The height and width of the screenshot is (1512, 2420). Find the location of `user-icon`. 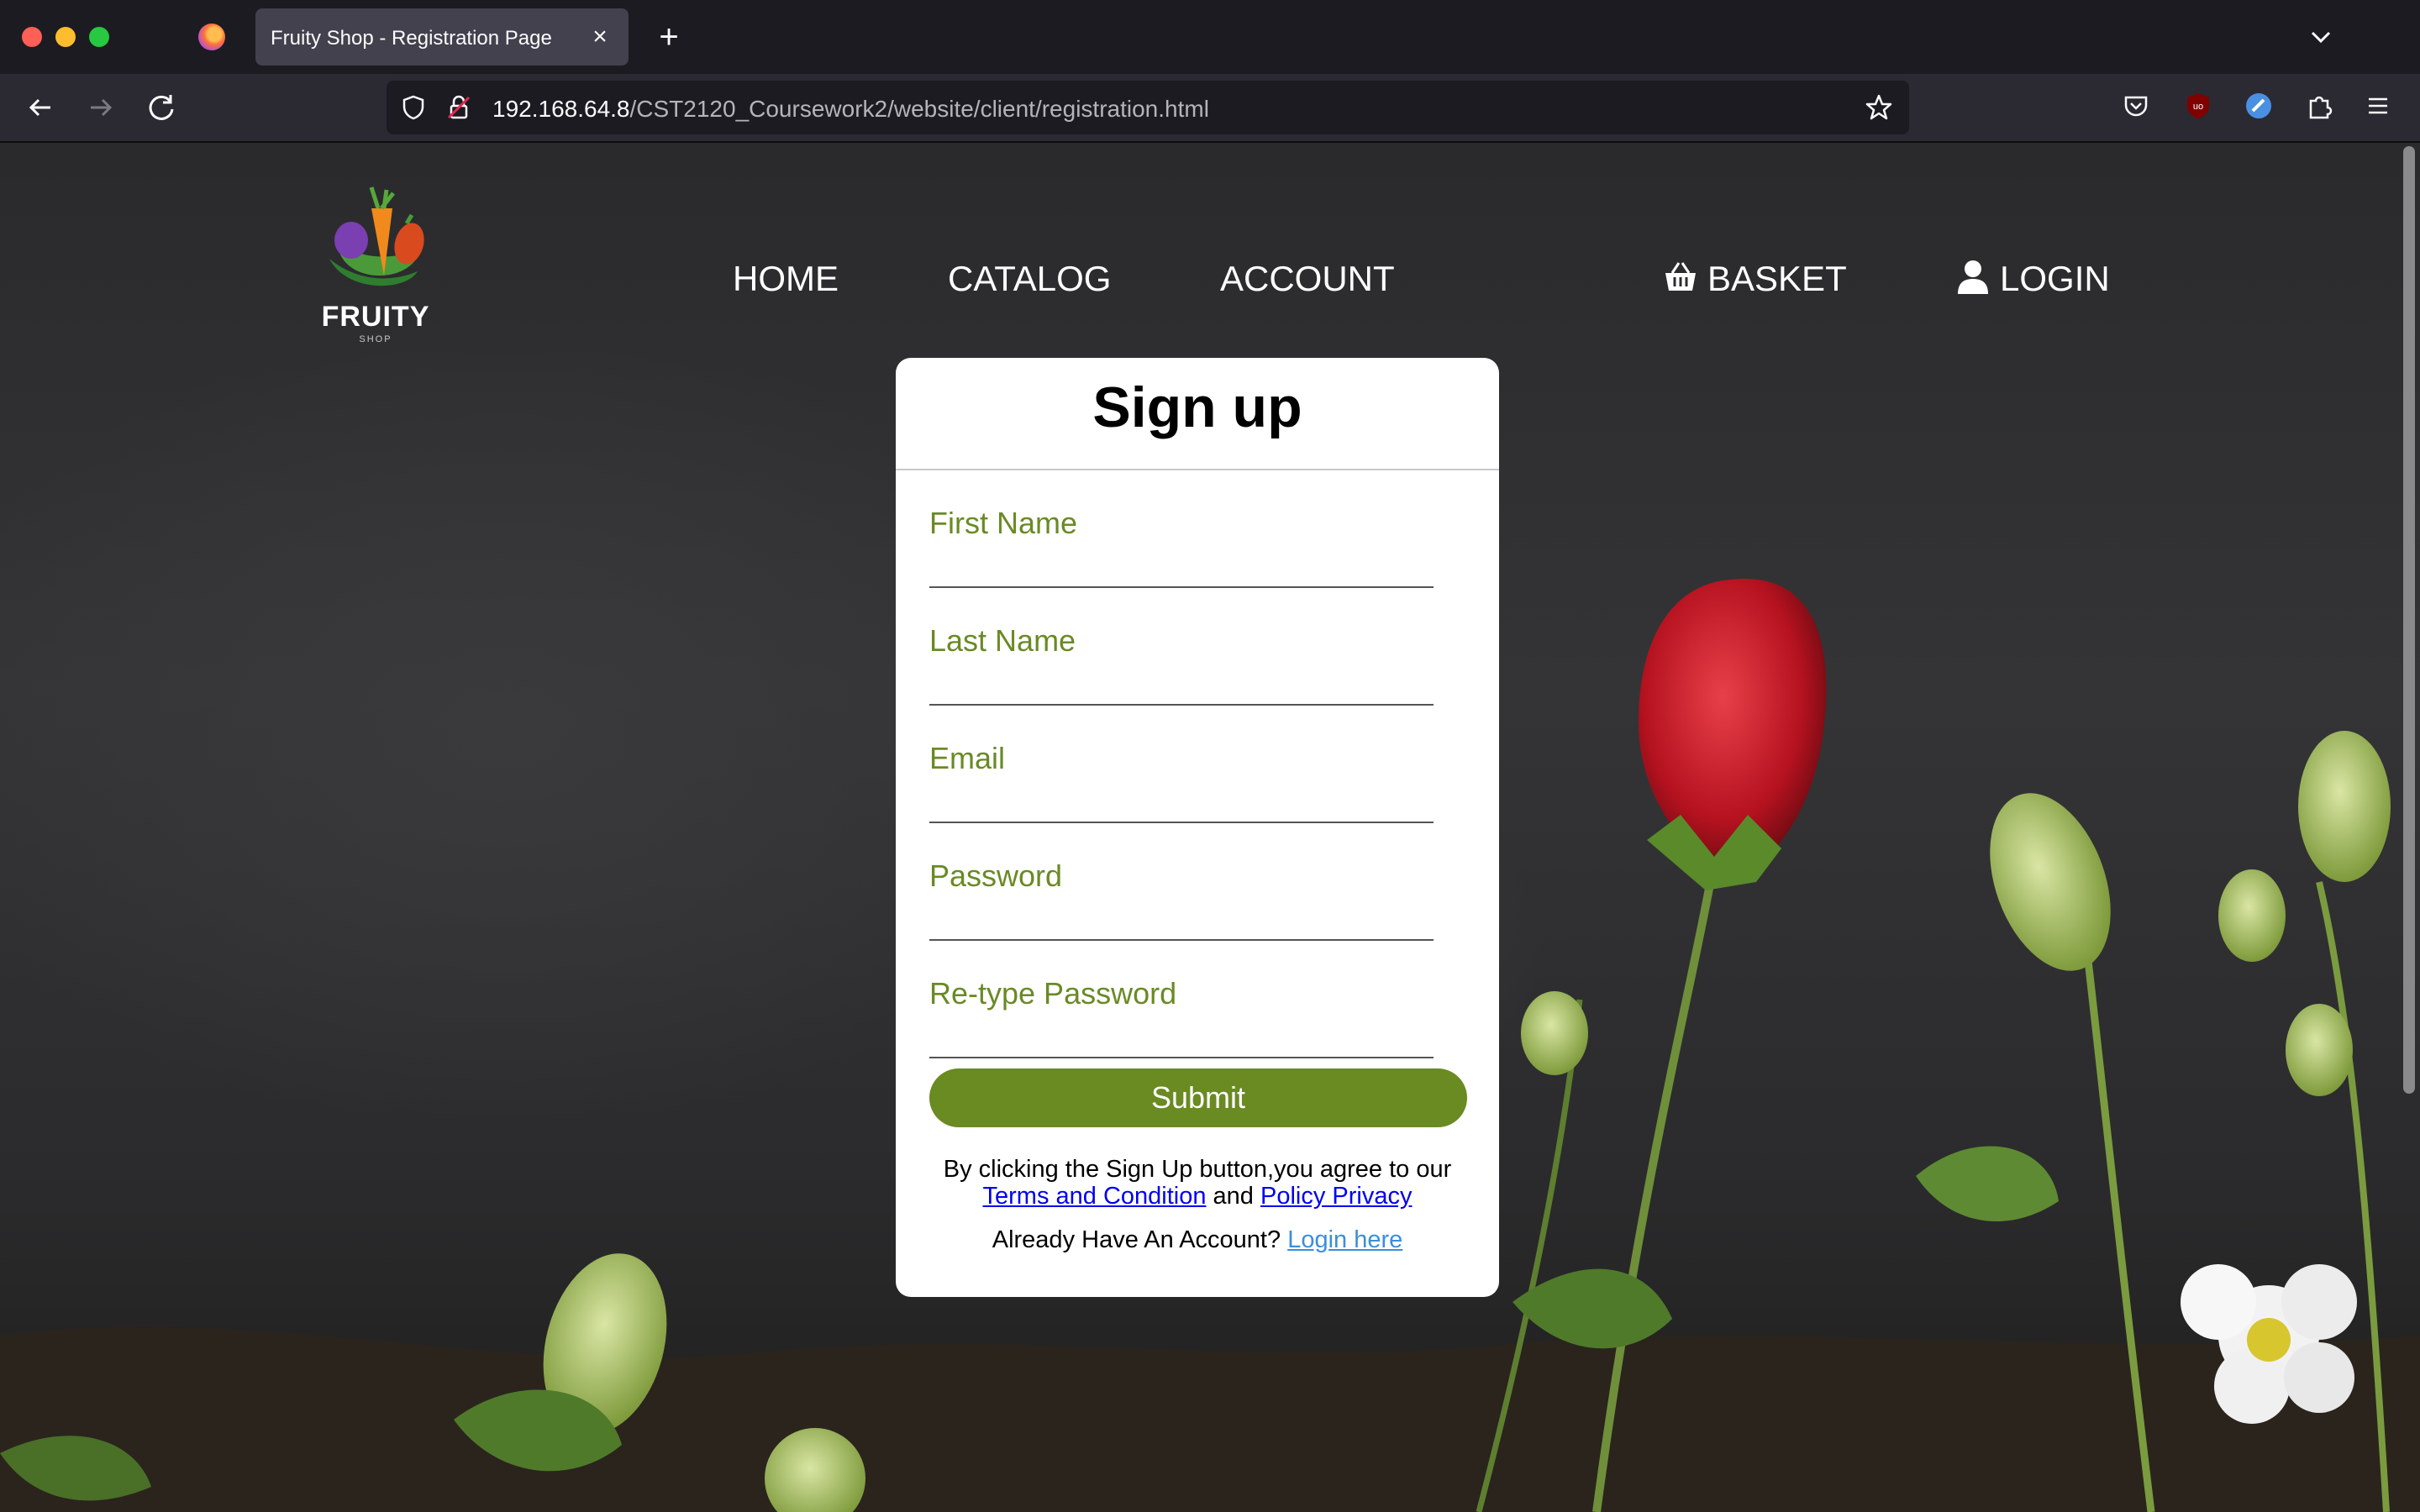

user-icon is located at coordinates (1973, 277).